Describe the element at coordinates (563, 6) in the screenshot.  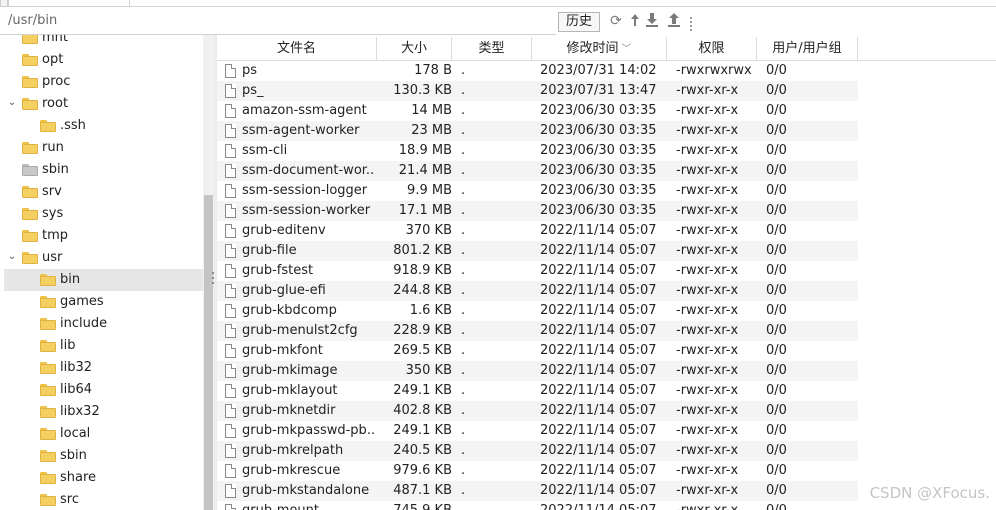
I see `tab-strip-line` at that location.